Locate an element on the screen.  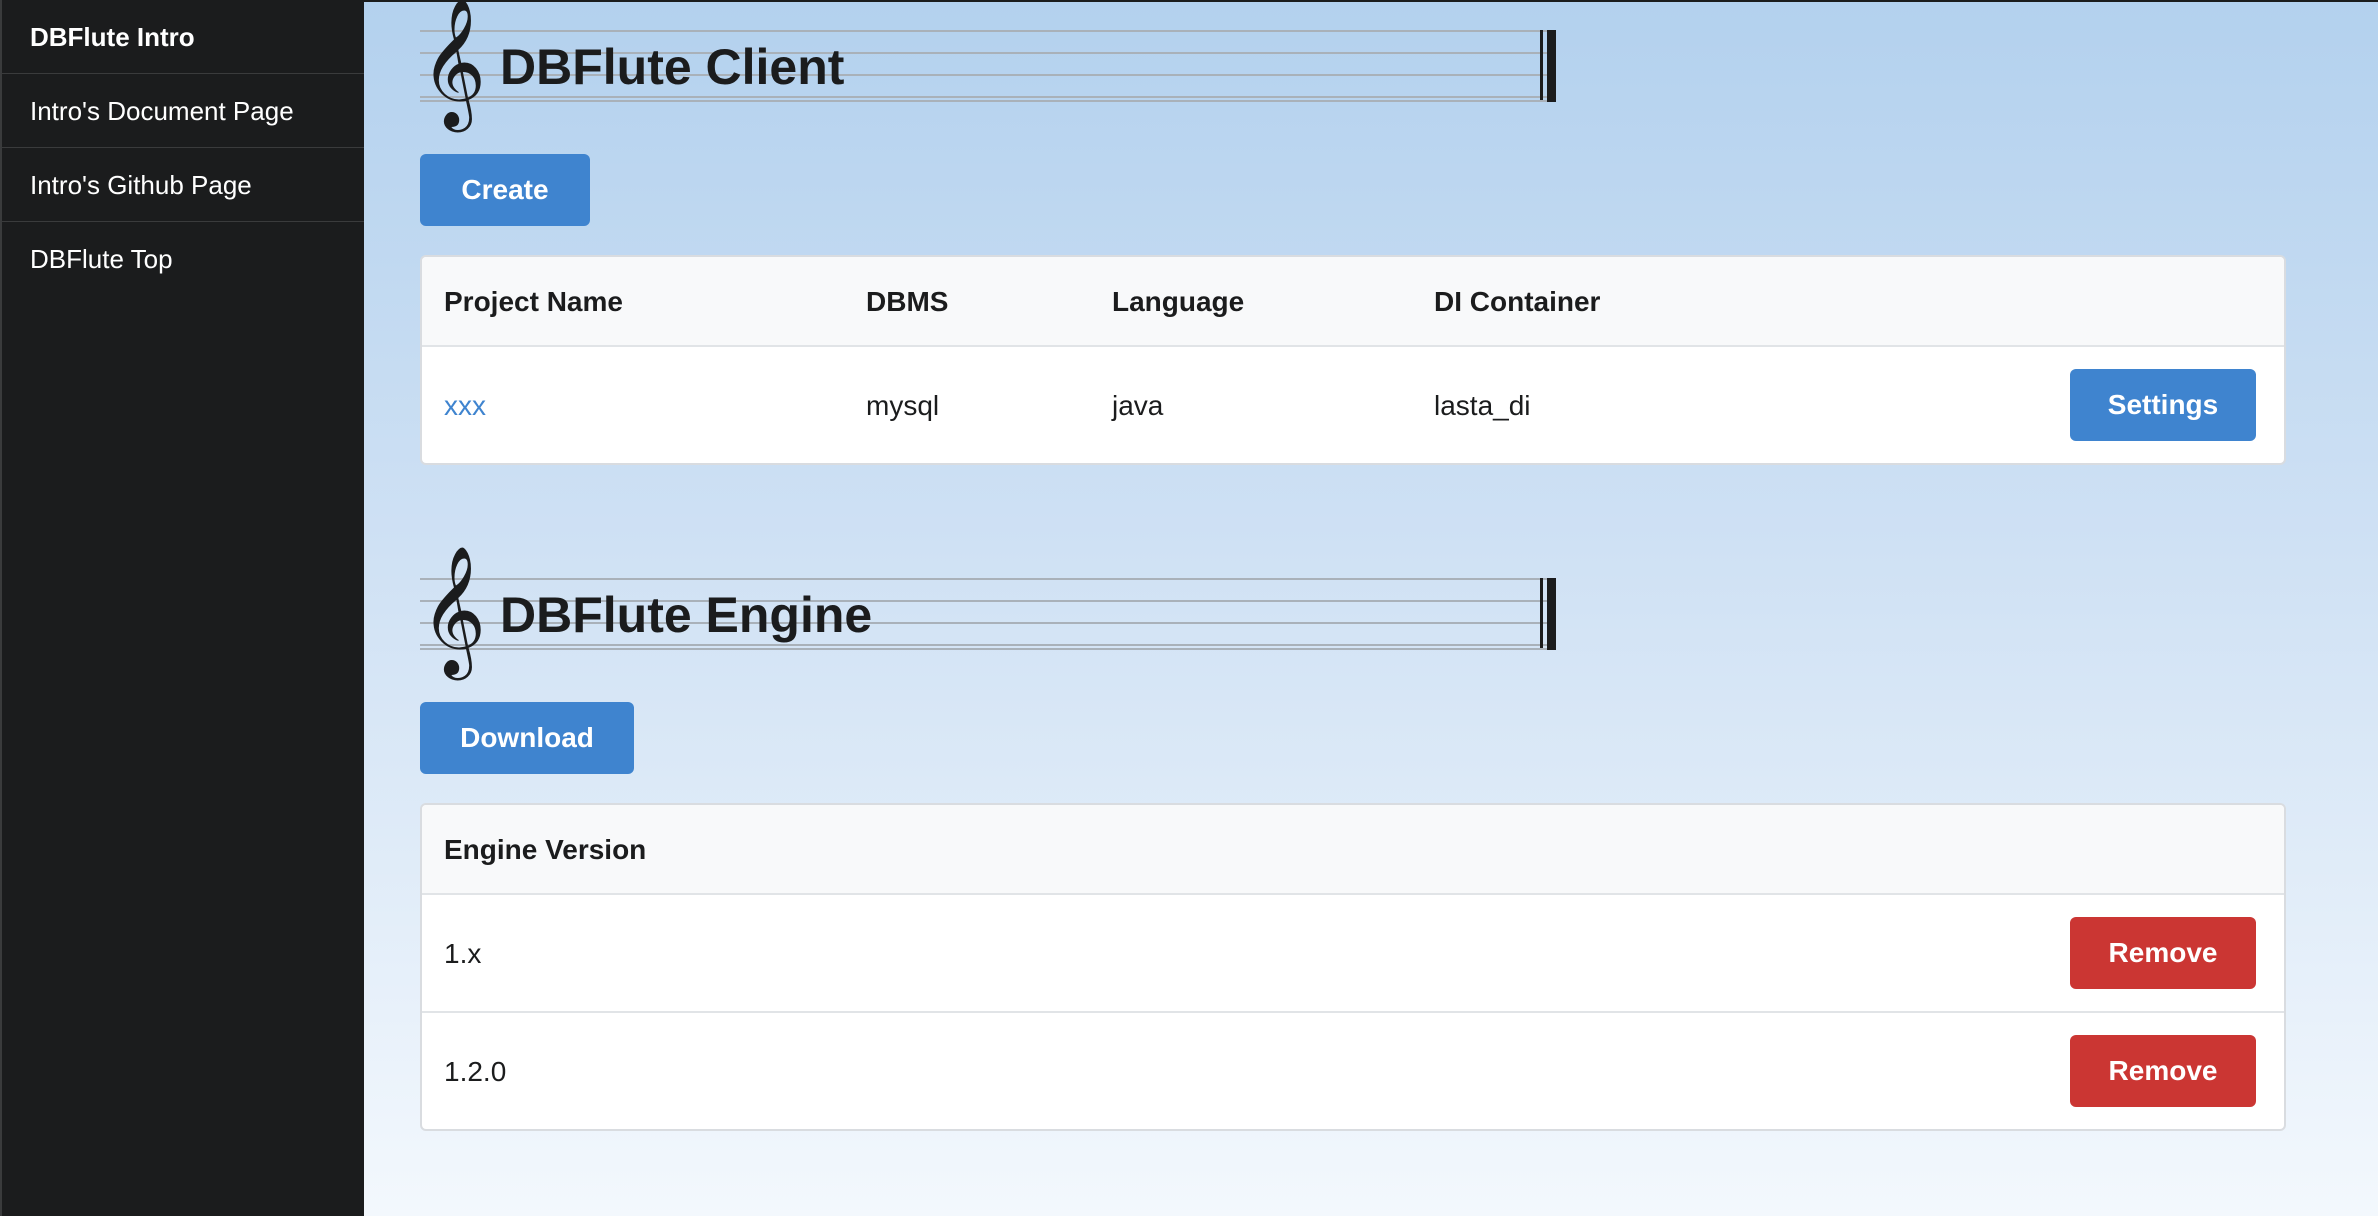
table-row: 1.x Remove is located at coordinates (1353, 954).